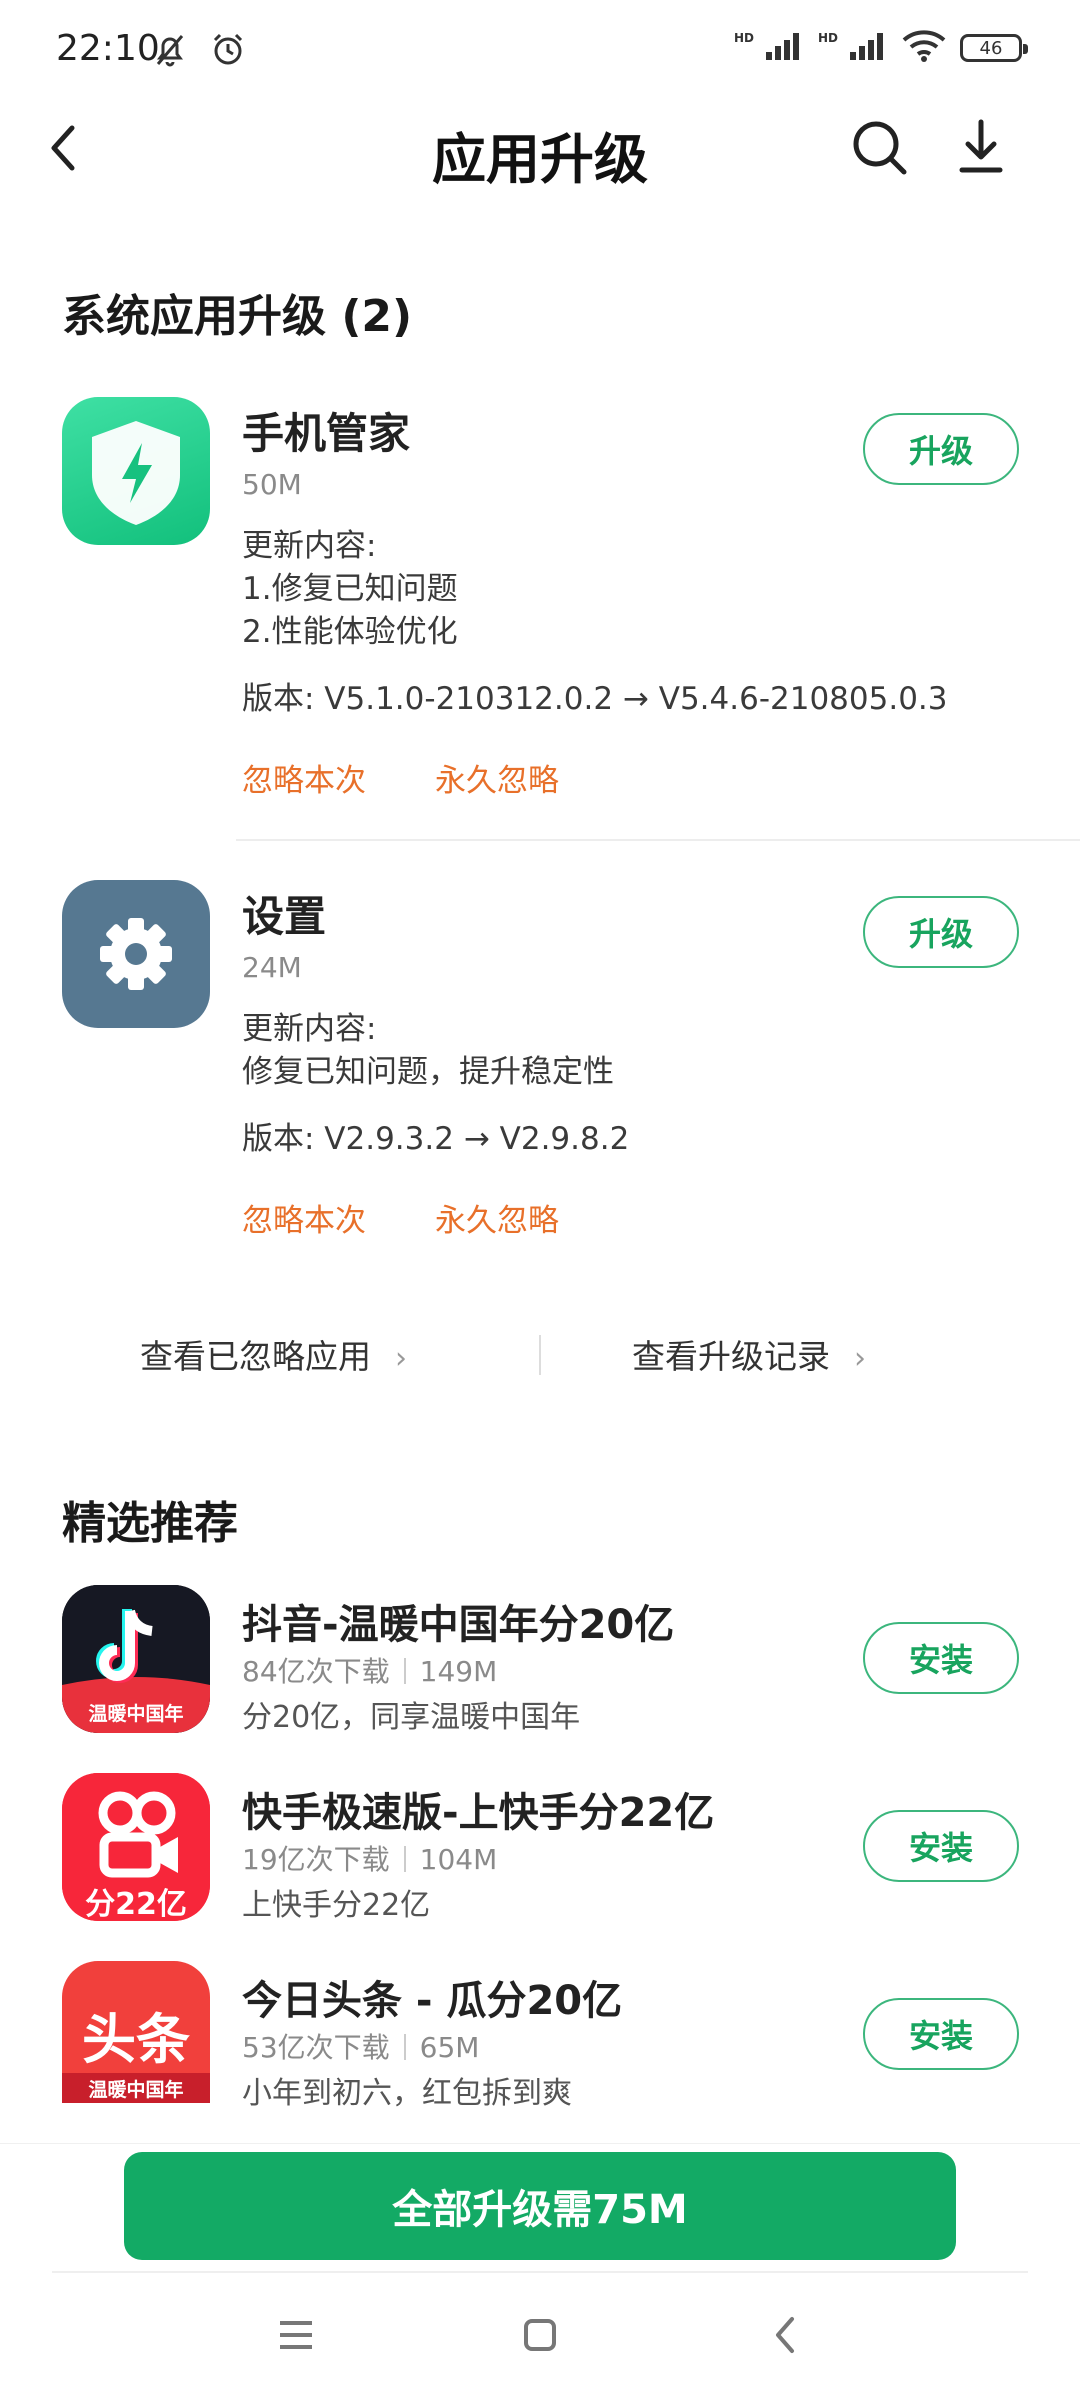 This screenshot has width=1080, height=2400. I want to click on download-manager-button, so click(981, 147).